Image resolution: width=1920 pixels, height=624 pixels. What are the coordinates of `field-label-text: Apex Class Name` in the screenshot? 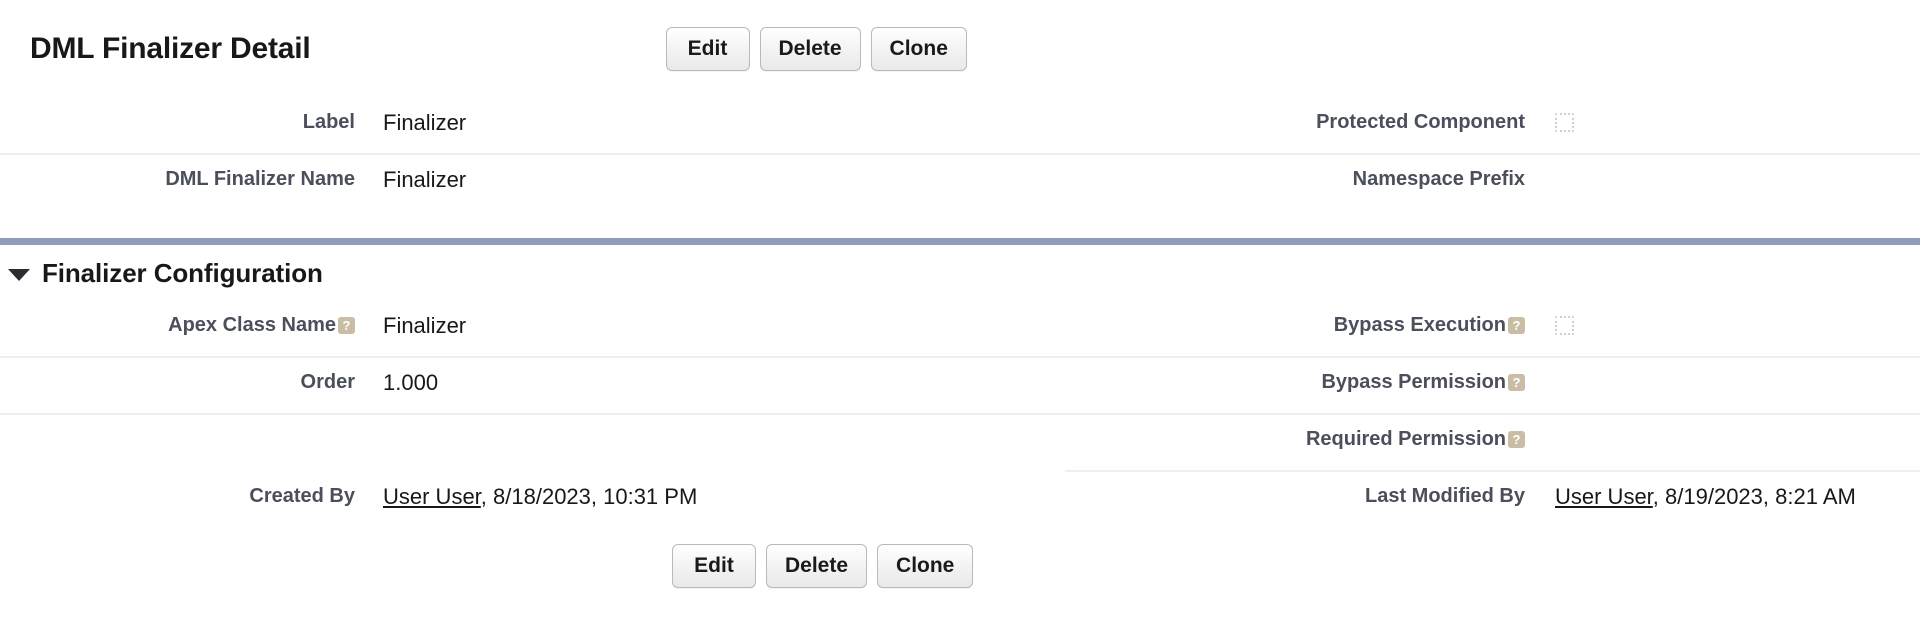 It's located at (252, 325).